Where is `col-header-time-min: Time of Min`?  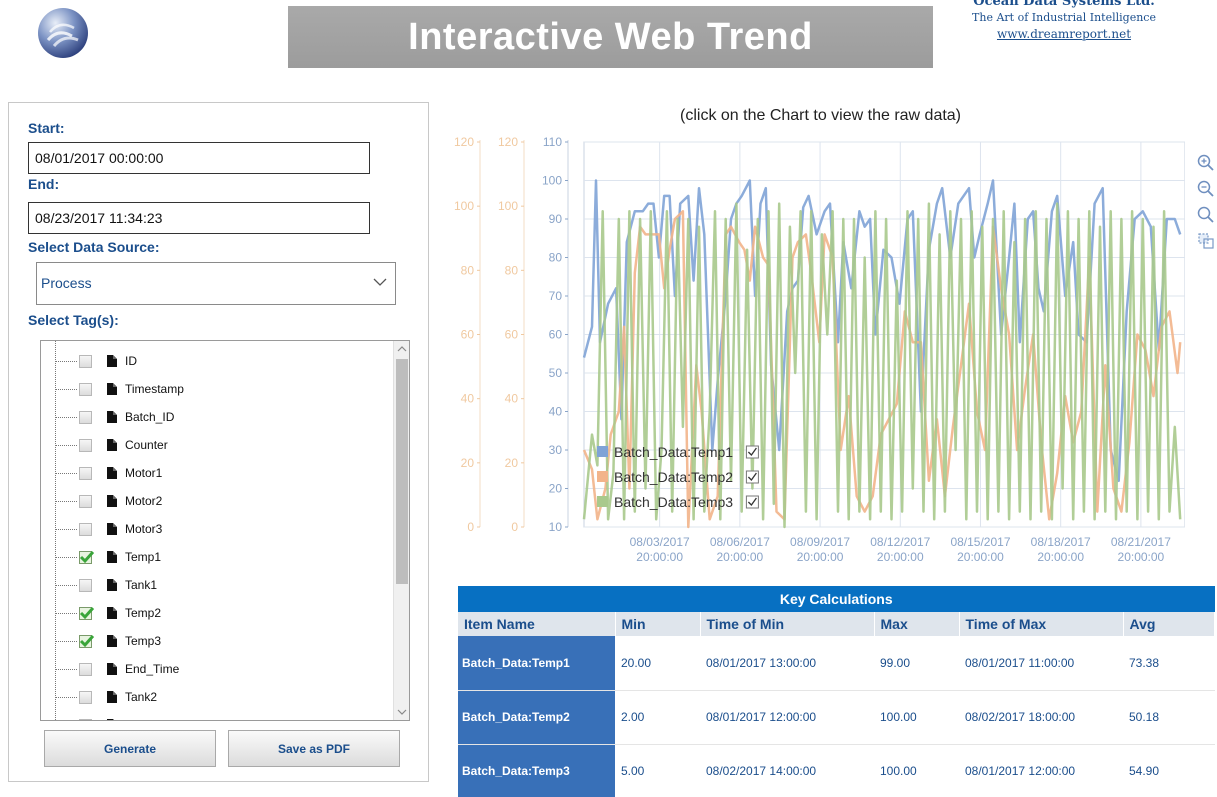 col-header-time-min: Time of Min is located at coordinates (787, 624).